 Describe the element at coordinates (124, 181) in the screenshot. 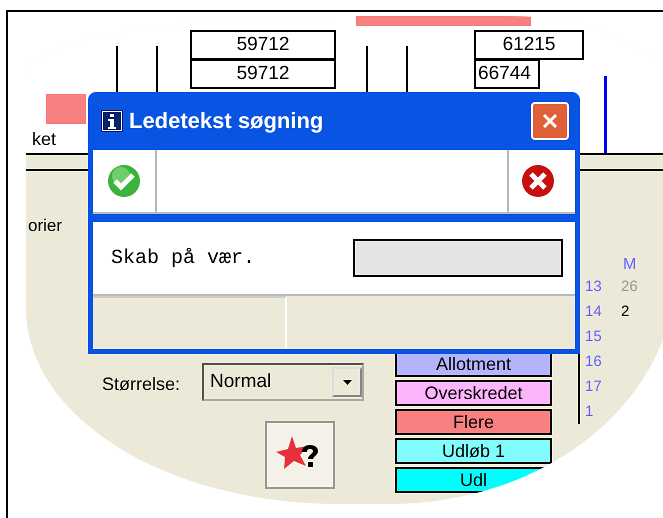

I see `checkmark-icon` at that location.